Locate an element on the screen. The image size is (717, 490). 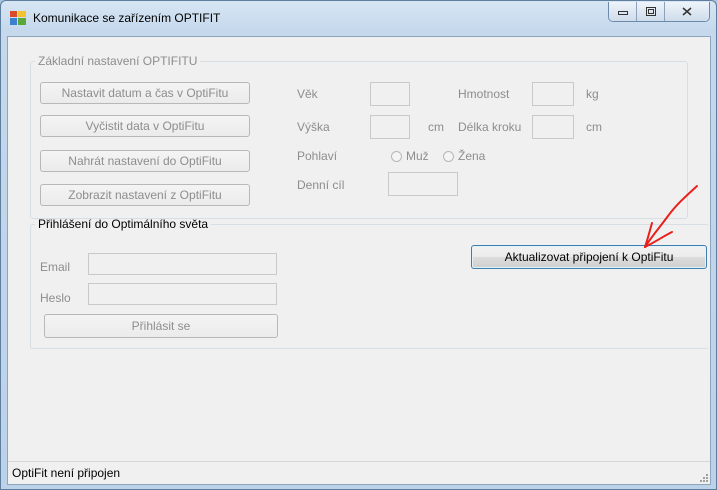
male-label: Muž is located at coordinates (417, 156).